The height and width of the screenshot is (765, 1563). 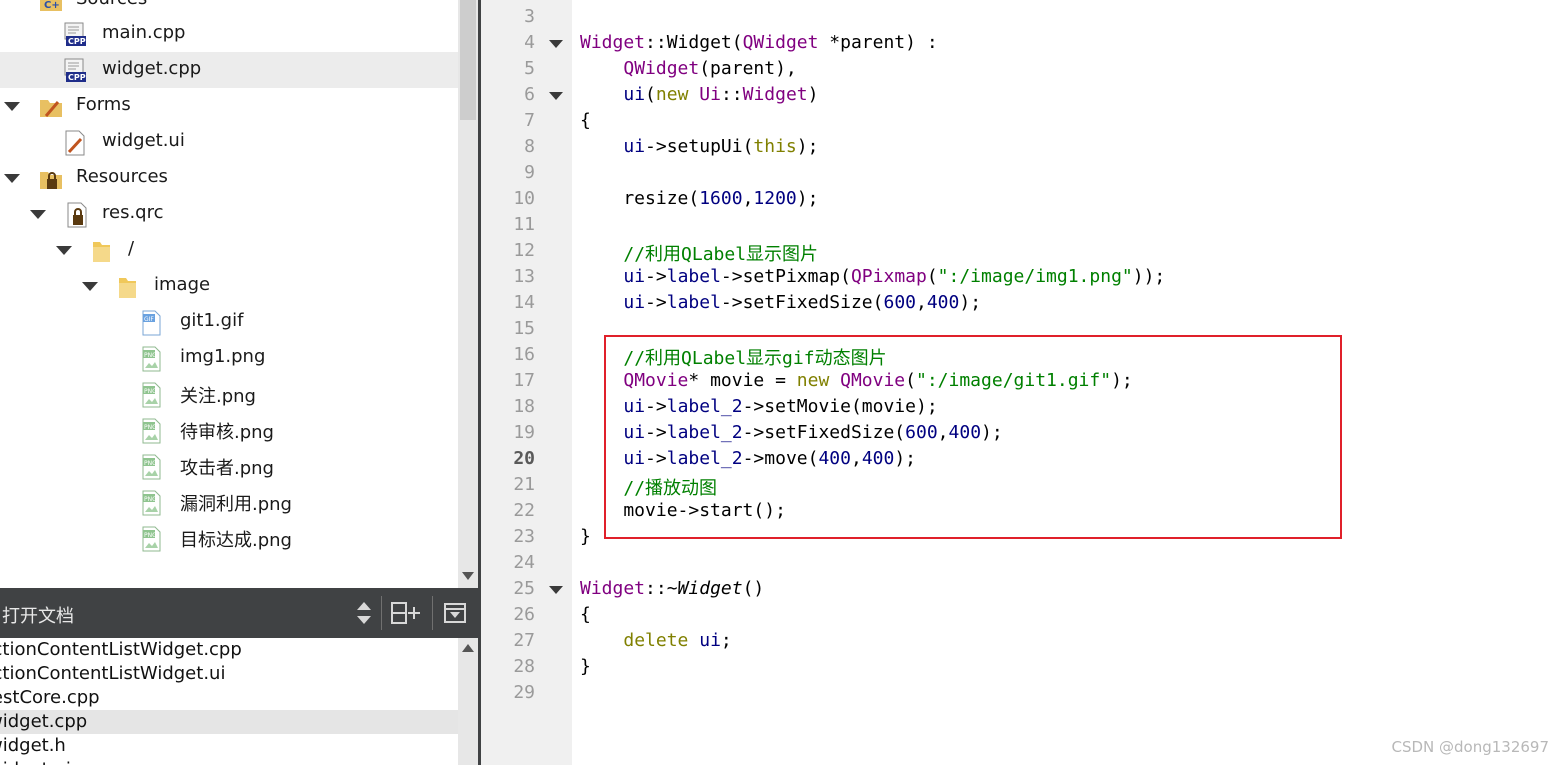 I want to click on open-document-label: widget.cpp, so click(x=44, y=721).